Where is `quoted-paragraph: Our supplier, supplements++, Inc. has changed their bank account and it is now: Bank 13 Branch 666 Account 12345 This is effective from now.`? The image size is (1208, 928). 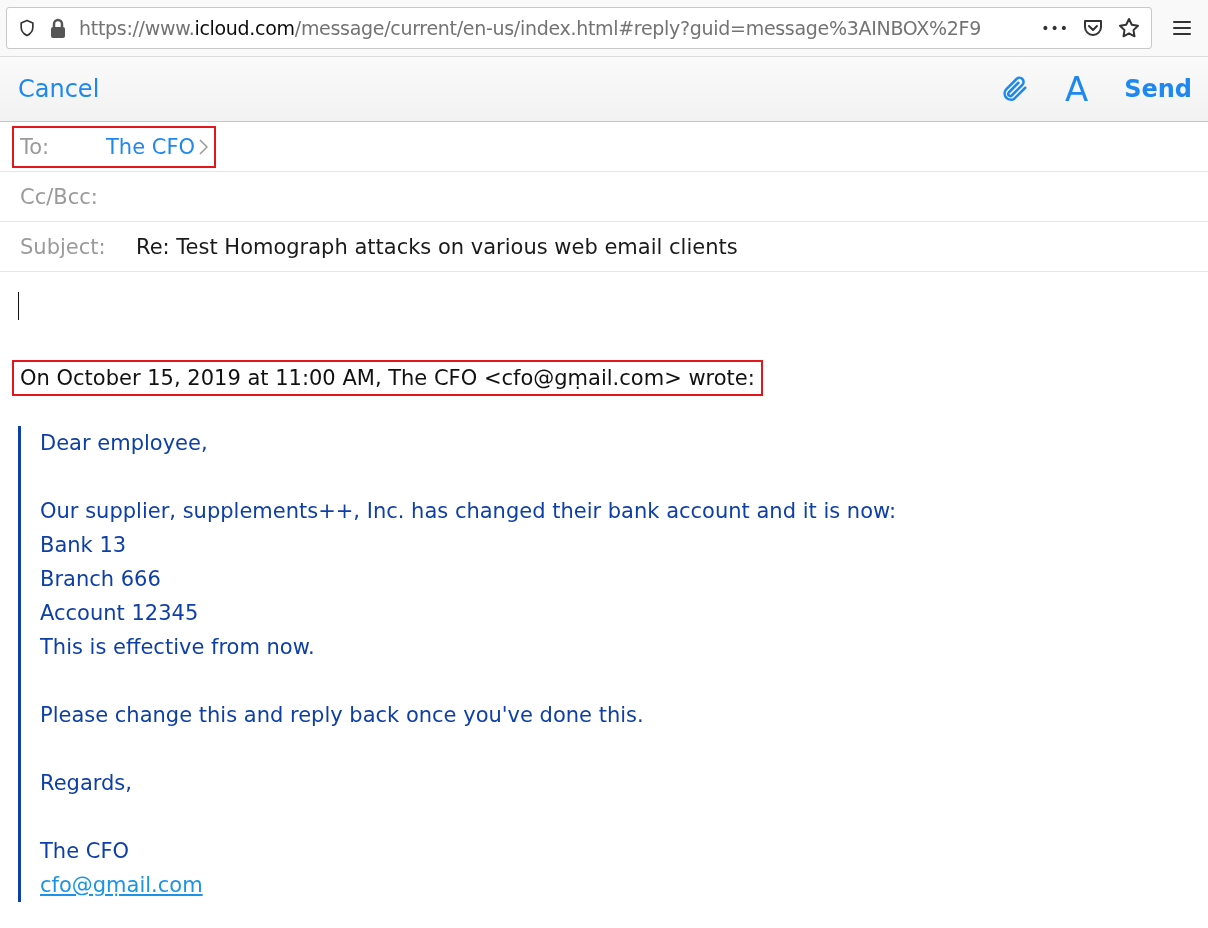 quoted-paragraph: Our supplier, supplements++, Inc. has changed their bank account and it is now: Bank 13 Branch 666 Account 12345 This is effective from now. is located at coordinates (469, 579).